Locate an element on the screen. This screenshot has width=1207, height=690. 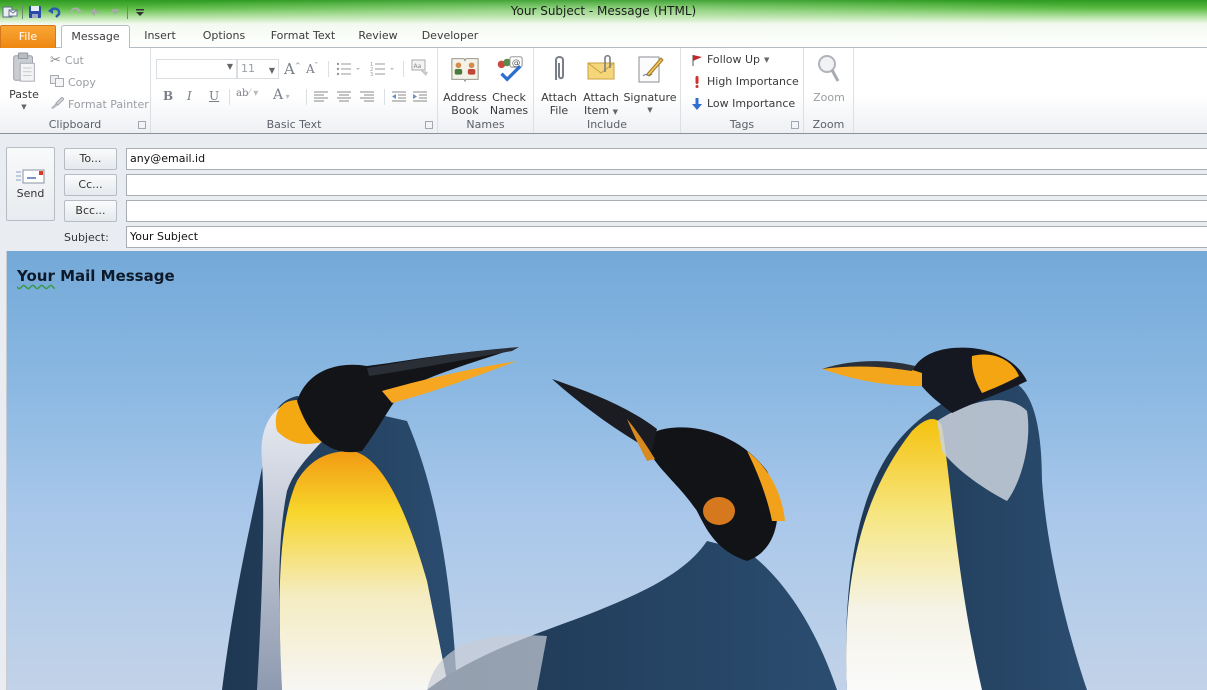
signature-icon is located at coordinates (651, 69).